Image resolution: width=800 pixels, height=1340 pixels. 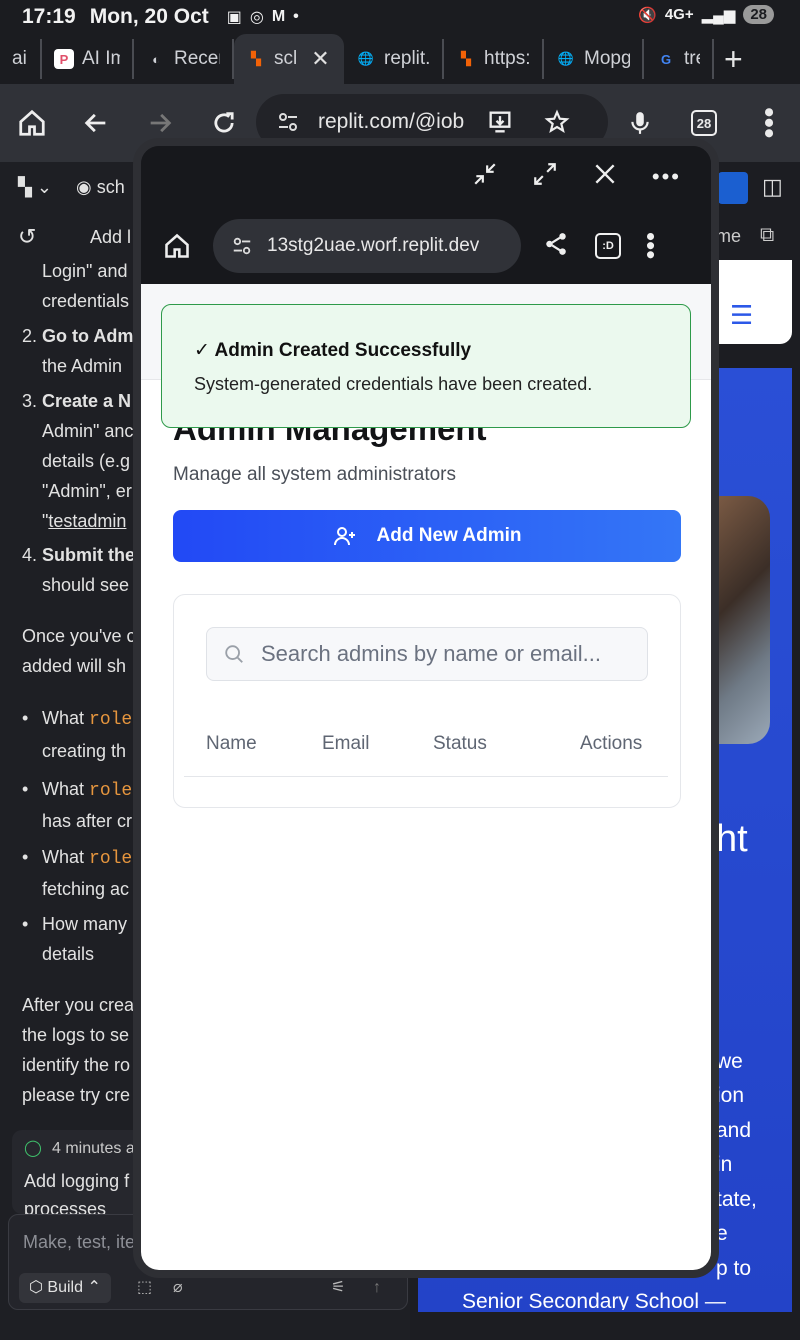 I want to click on select-element-icon: ⬚, so click(x=144, y=1288).